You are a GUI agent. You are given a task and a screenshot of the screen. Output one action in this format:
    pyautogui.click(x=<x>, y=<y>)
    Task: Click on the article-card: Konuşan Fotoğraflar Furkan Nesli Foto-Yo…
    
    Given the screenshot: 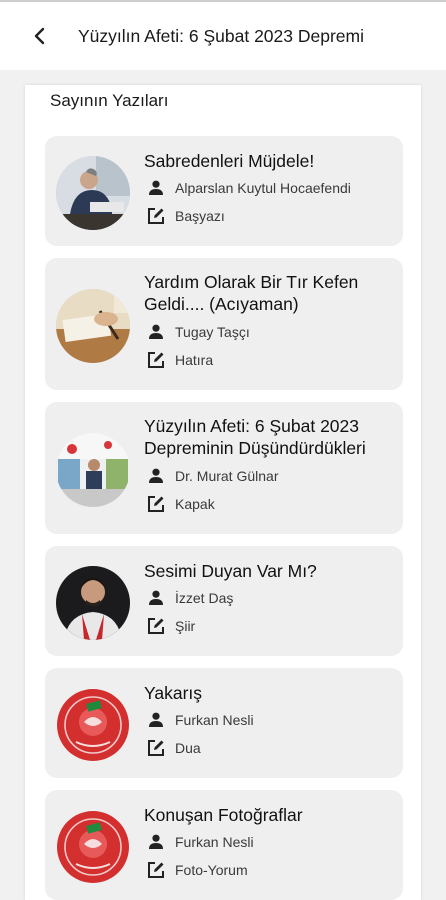 What is the action you would take?
    pyautogui.click(x=224, y=845)
    